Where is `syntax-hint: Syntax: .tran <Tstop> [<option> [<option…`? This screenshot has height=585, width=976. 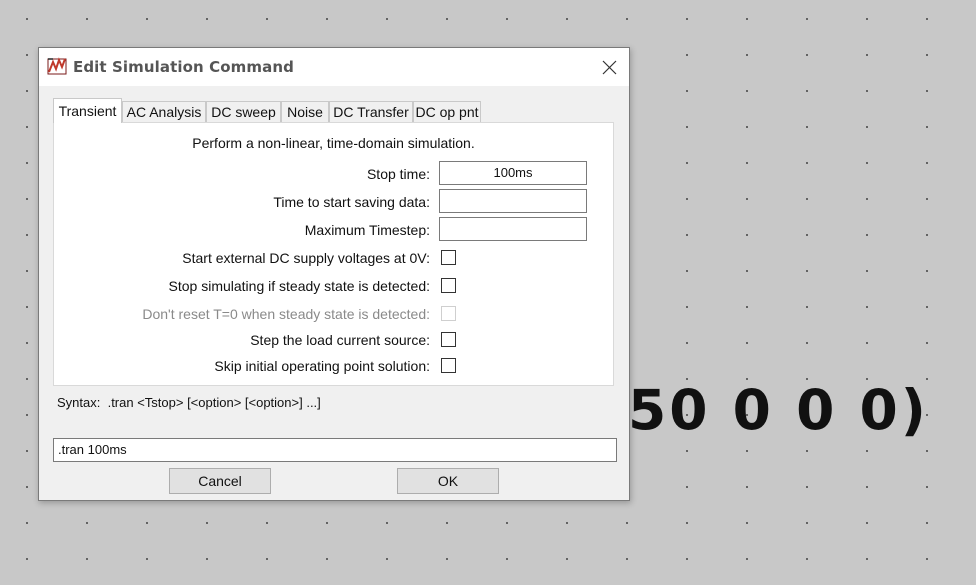
syntax-hint: Syntax: .tran <Tstop> [<option> [<option… is located at coordinates (189, 402).